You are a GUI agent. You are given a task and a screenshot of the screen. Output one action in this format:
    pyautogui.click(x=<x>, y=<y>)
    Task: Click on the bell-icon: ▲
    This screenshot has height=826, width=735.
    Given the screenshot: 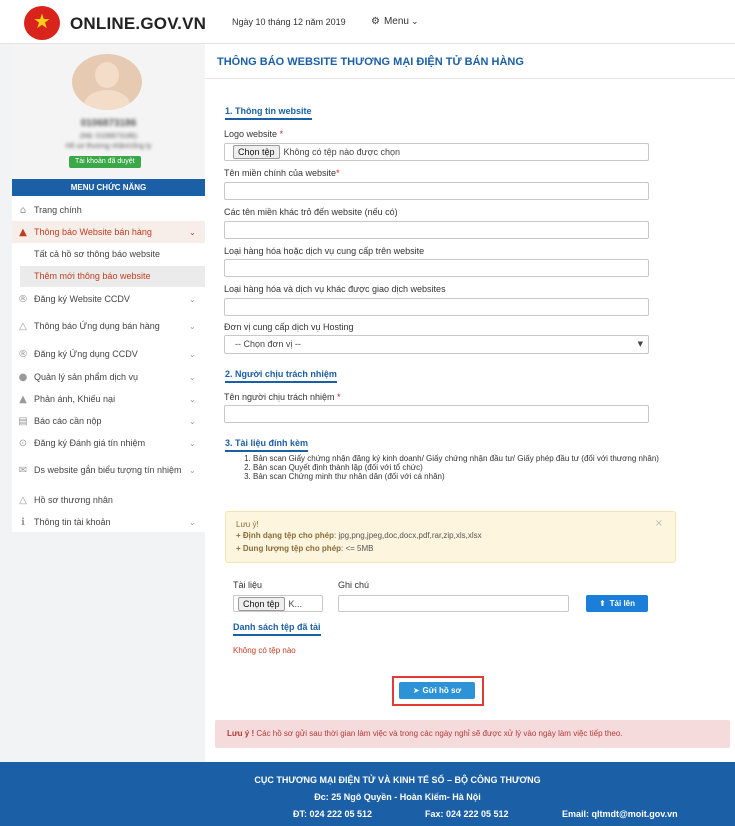 What is the action you would take?
    pyautogui.click(x=23, y=232)
    